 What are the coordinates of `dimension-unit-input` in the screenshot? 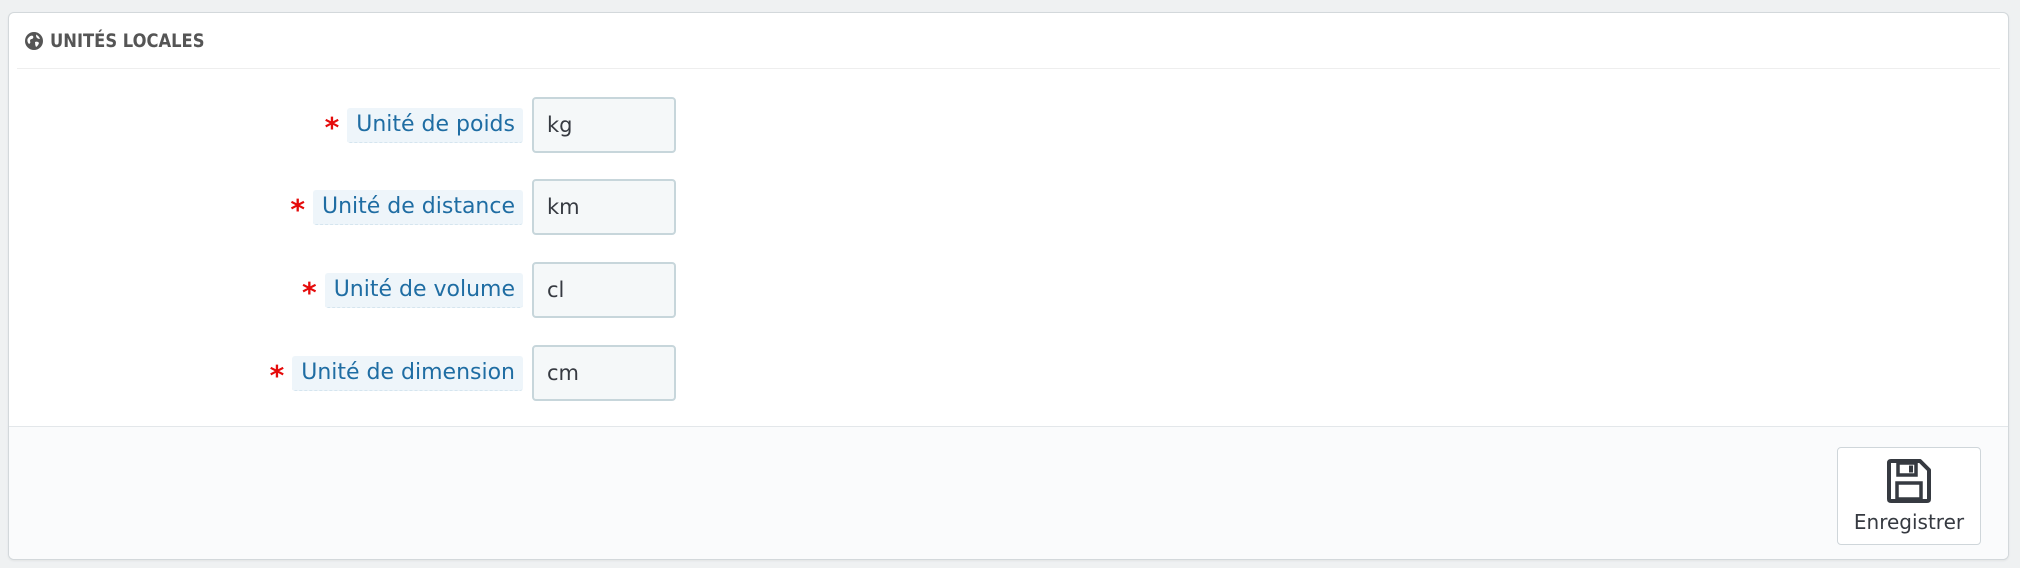 It's located at (604, 373).